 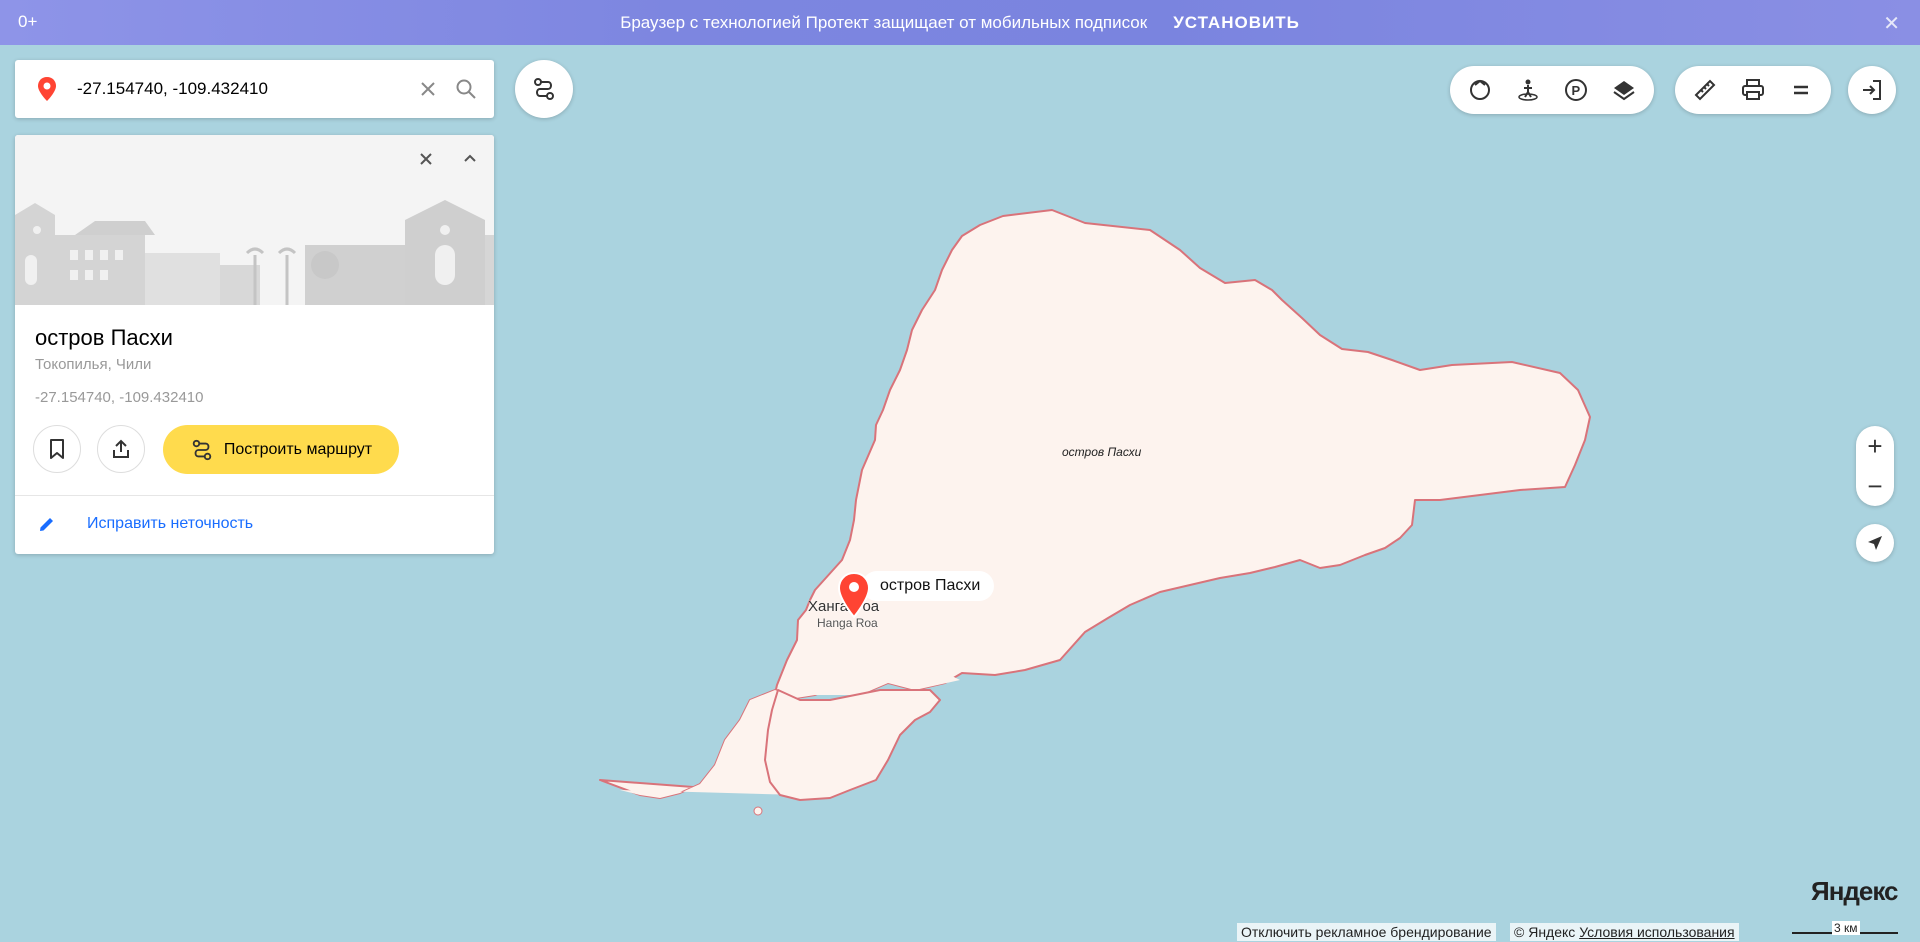 I want to click on layers-icon, so click(x=1624, y=90).